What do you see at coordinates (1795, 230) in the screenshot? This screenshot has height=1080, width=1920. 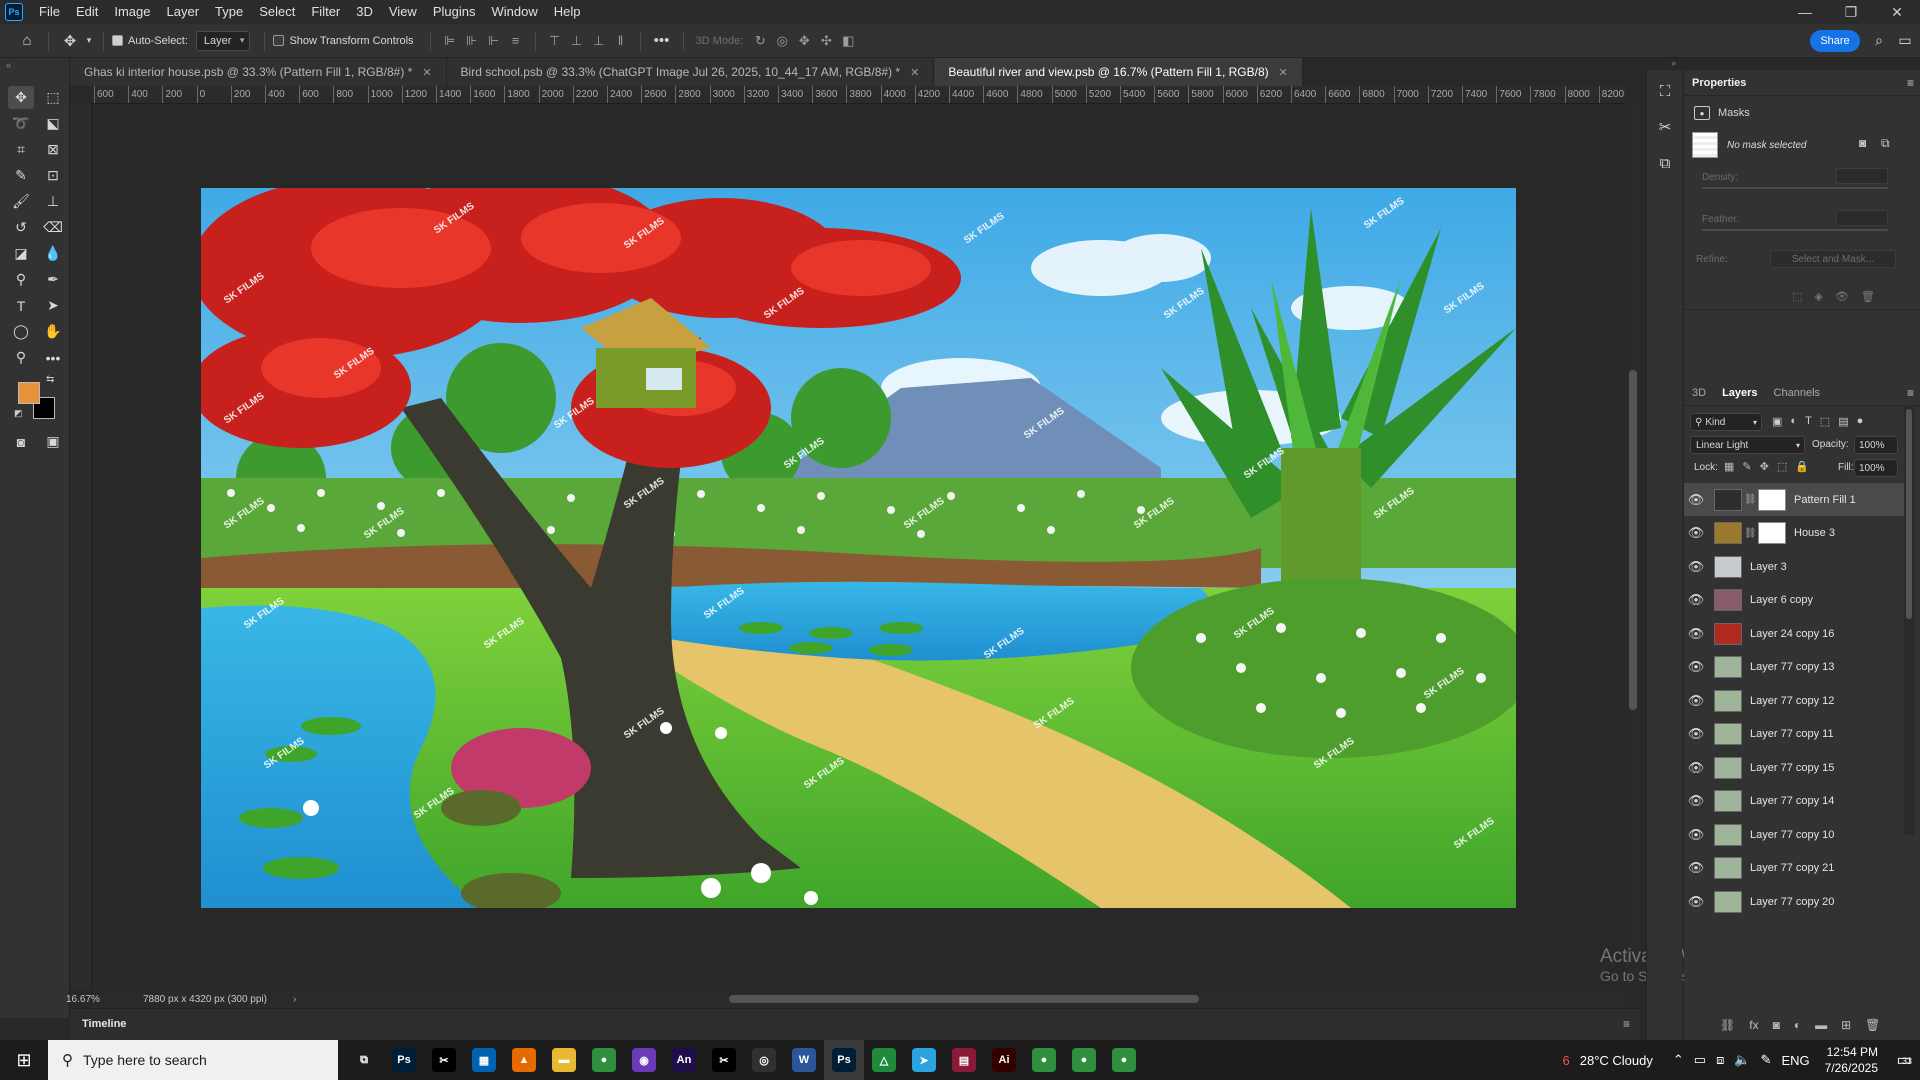 I see `feather-slider` at bounding box center [1795, 230].